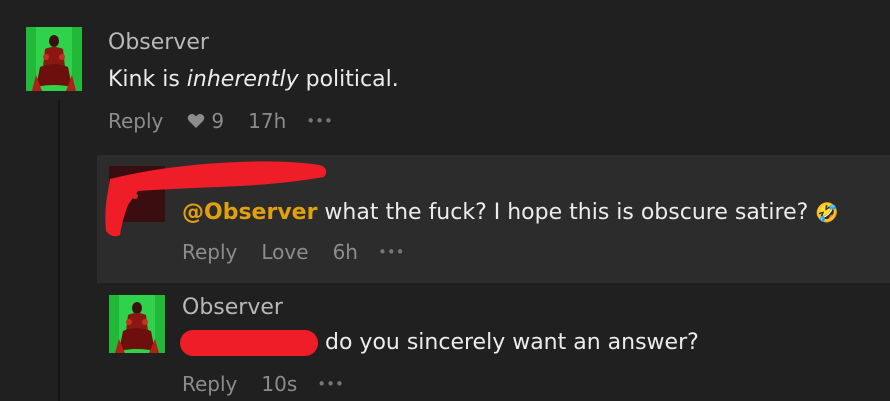 This screenshot has width=890, height=401. What do you see at coordinates (249, 343) in the screenshot?
I see `redaction-mention` at bounding box center [249, 343].